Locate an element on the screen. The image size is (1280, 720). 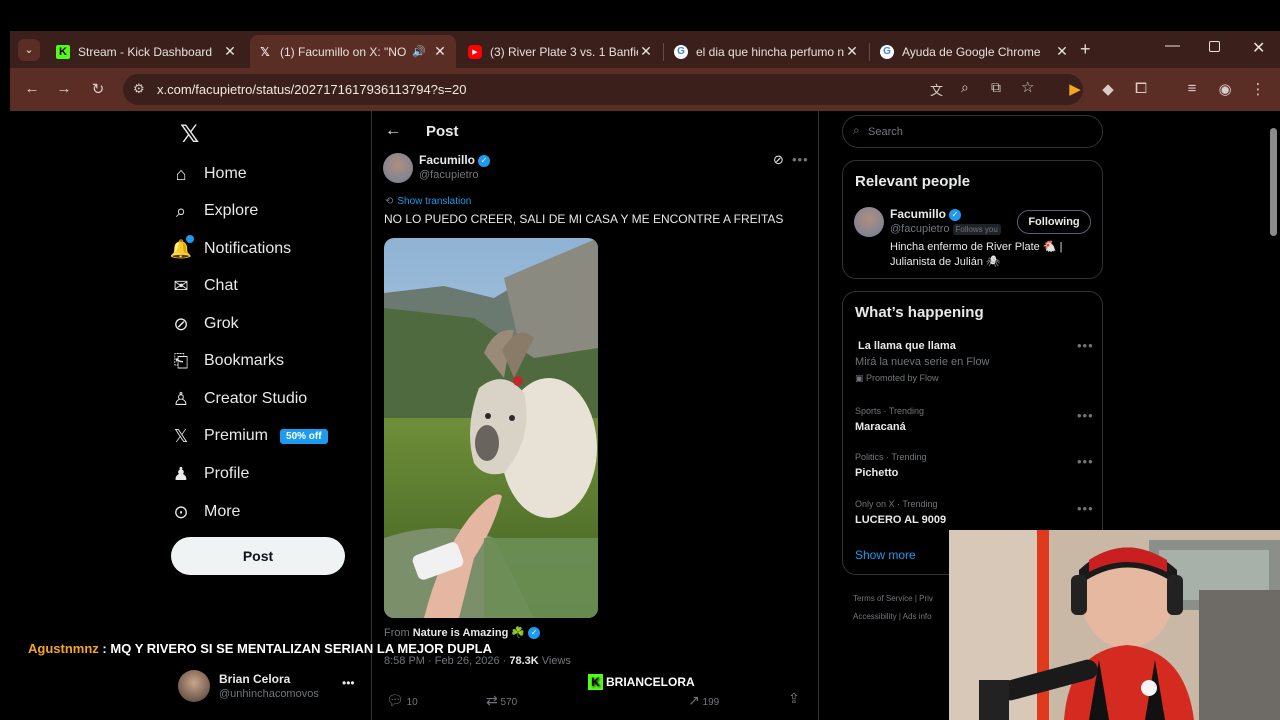
footer-link: Priv is located at coordinates (926, 598).